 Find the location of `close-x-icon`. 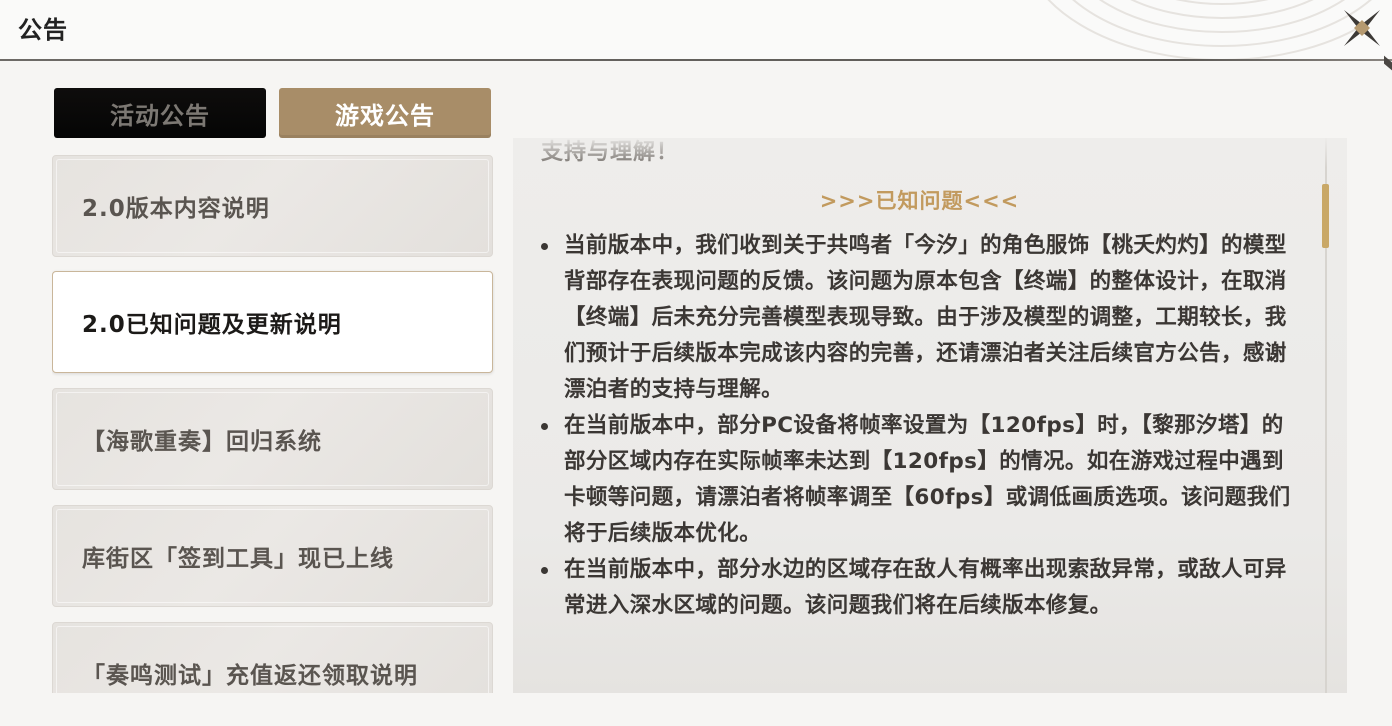

close-x-icon is located at coordinates (1362, 28).